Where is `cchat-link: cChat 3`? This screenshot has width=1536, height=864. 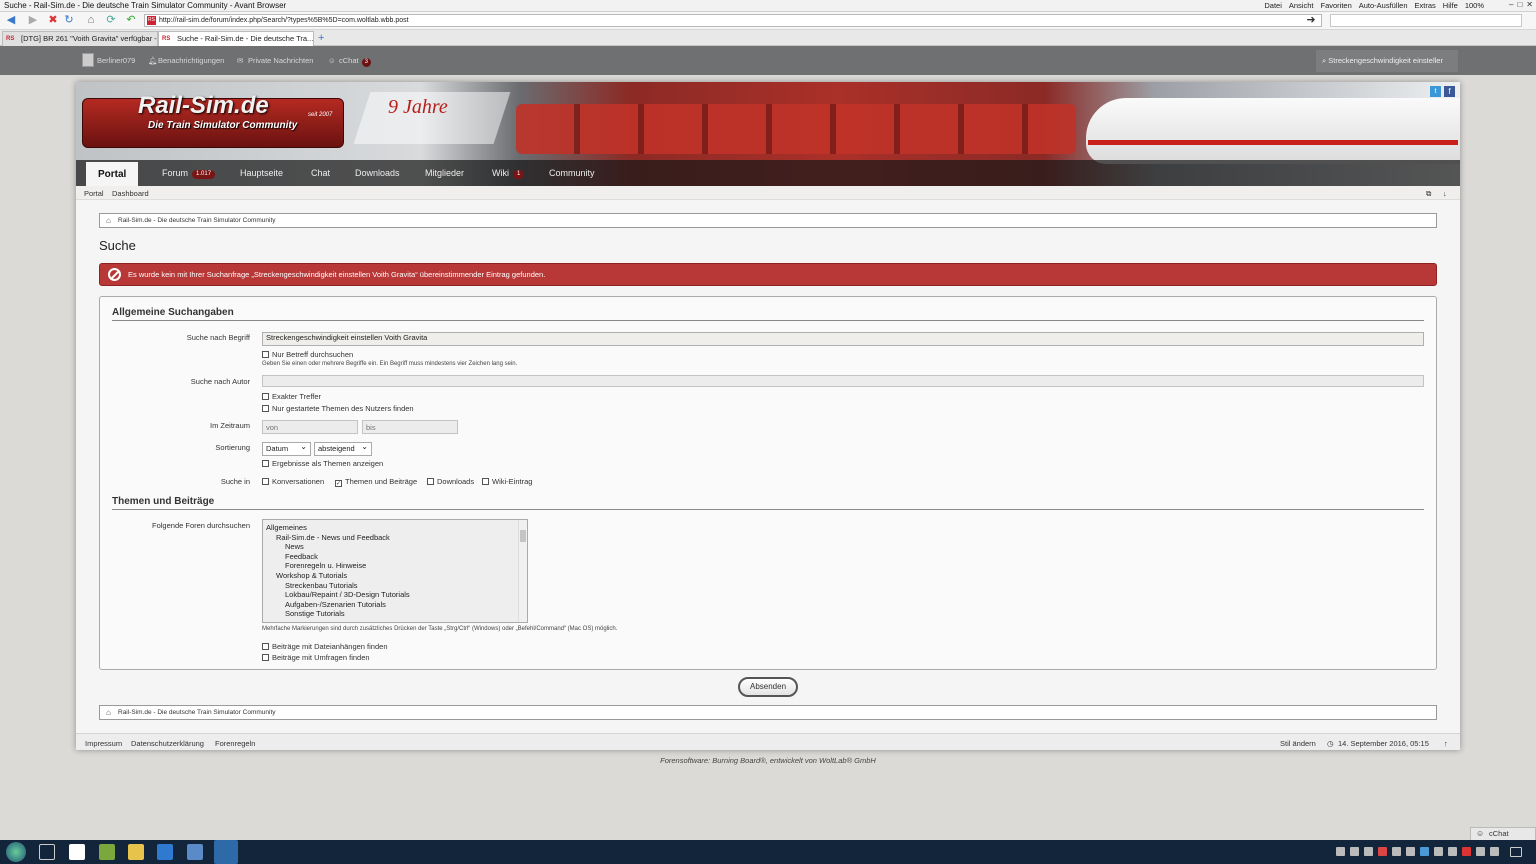 cchat-link: cChat 3 is located at coordinates (355, 61).